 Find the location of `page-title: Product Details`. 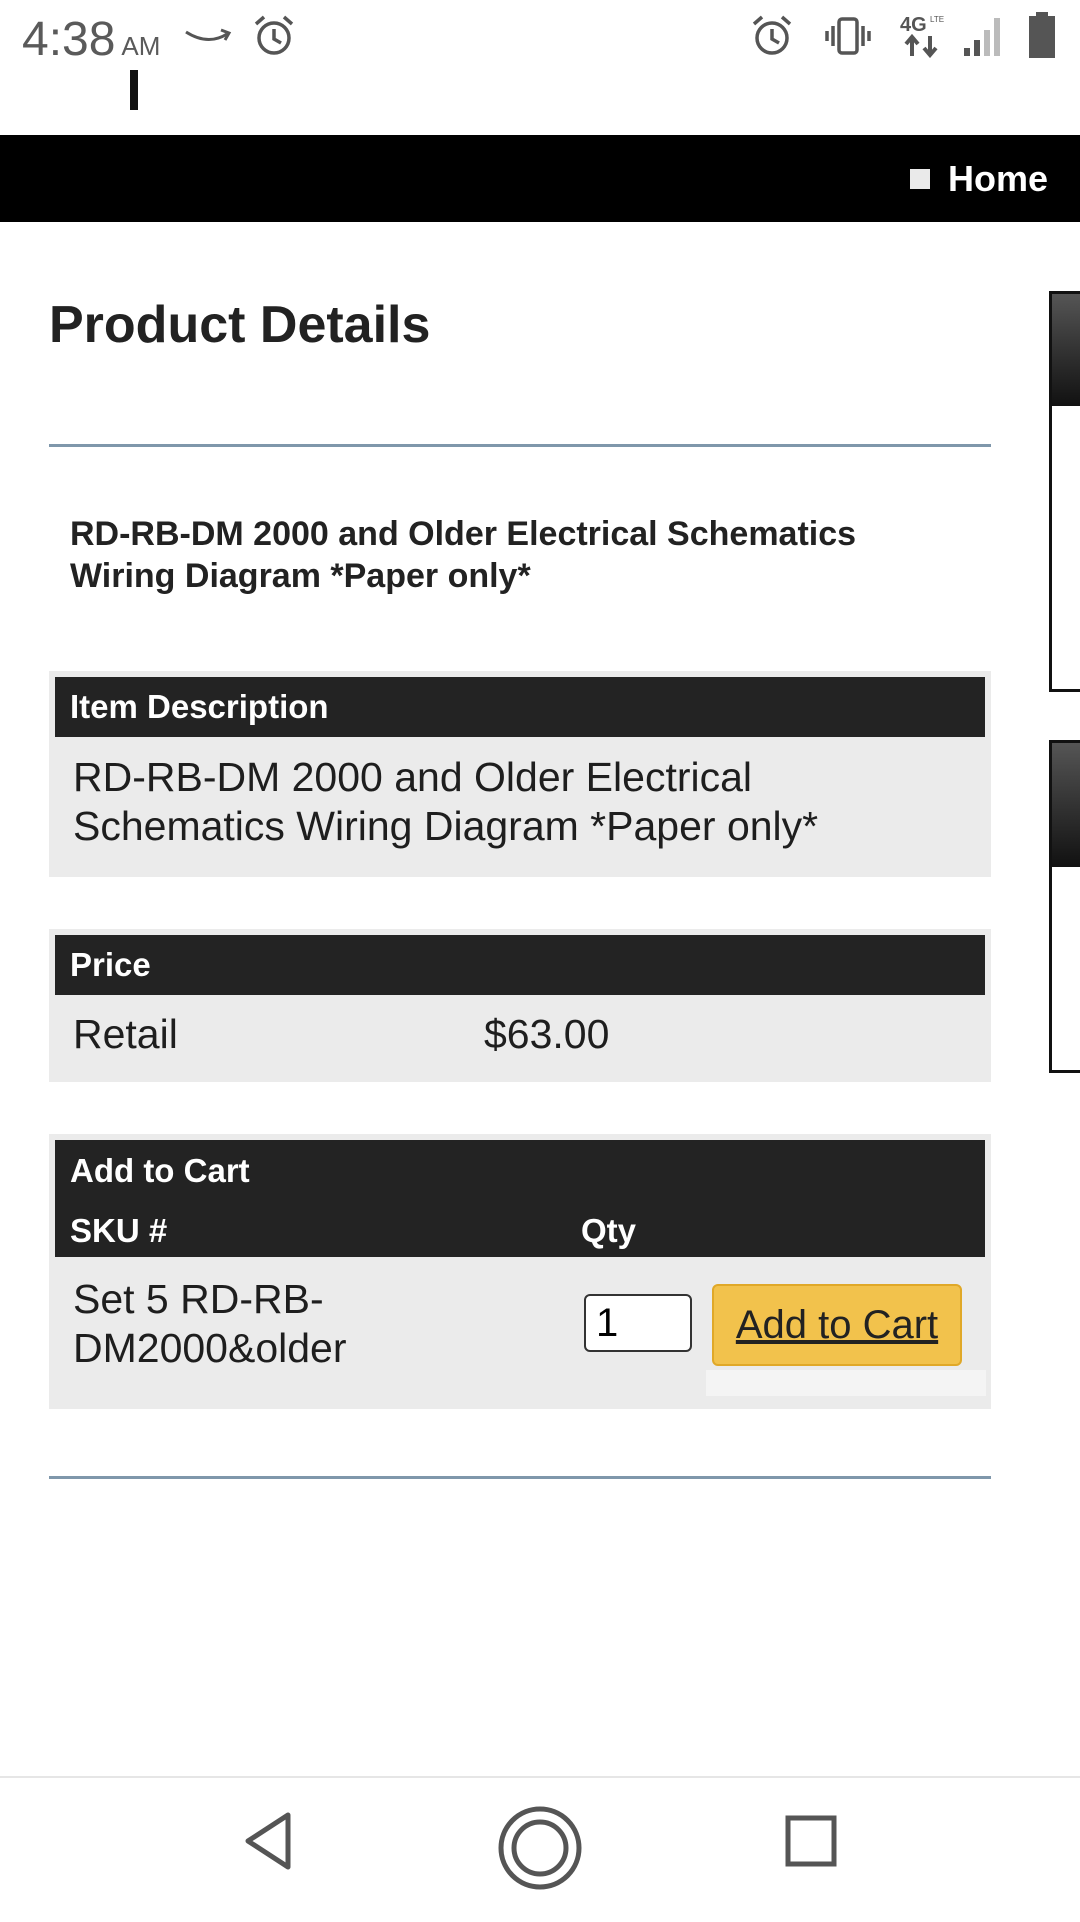

page-title: Product Details is located at coordinates (240, 325).